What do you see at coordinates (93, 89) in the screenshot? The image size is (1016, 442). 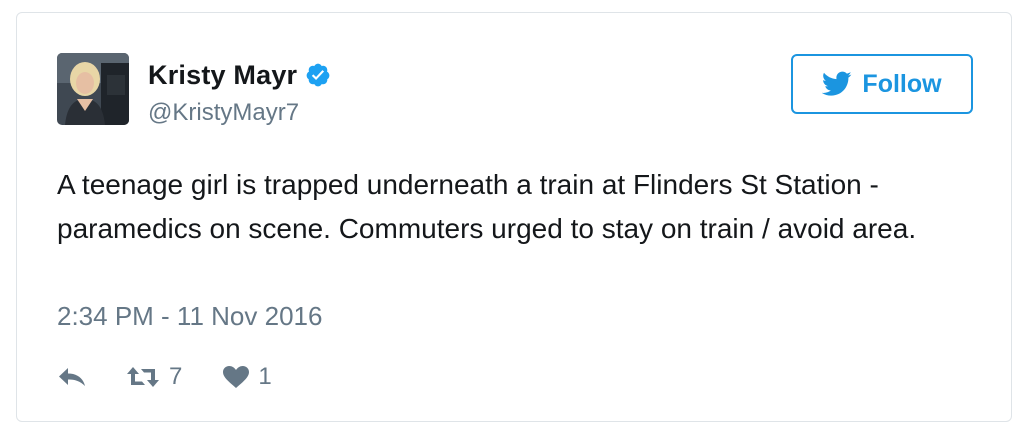 I see `avatar` at bounding box center [93, 89].